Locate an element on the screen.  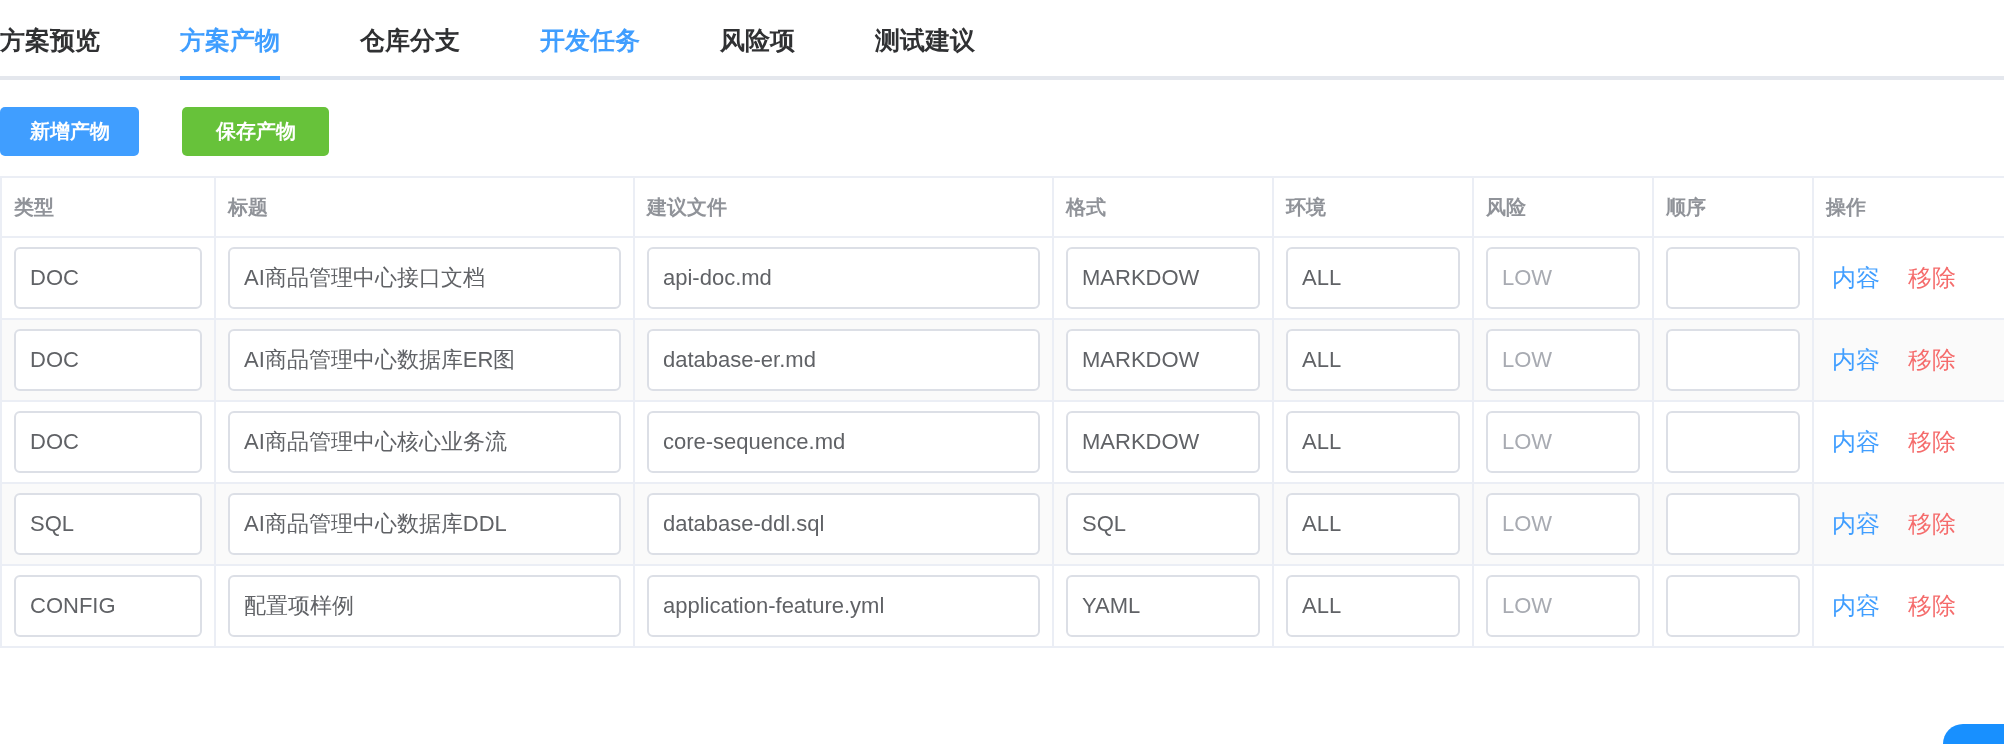
tab: 仓库分支 is located at coordinates (410, 40).